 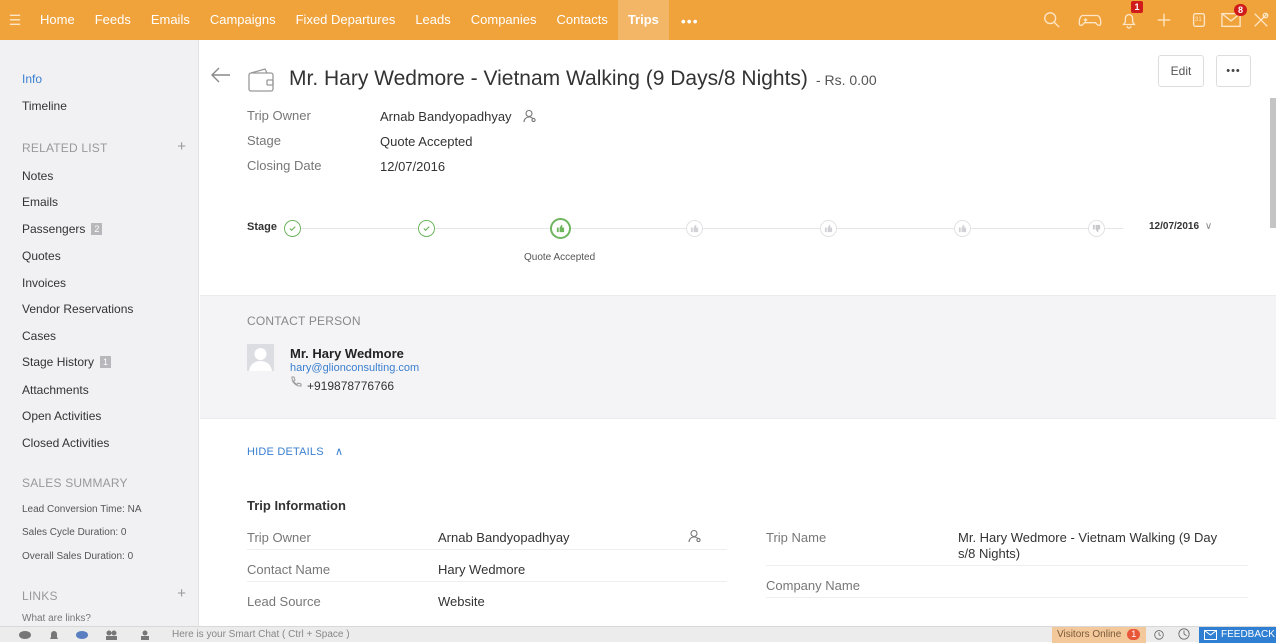 I want to click on stage-date-dropdown: 12/07/2016 ∨, so click(x=1180, y=226).